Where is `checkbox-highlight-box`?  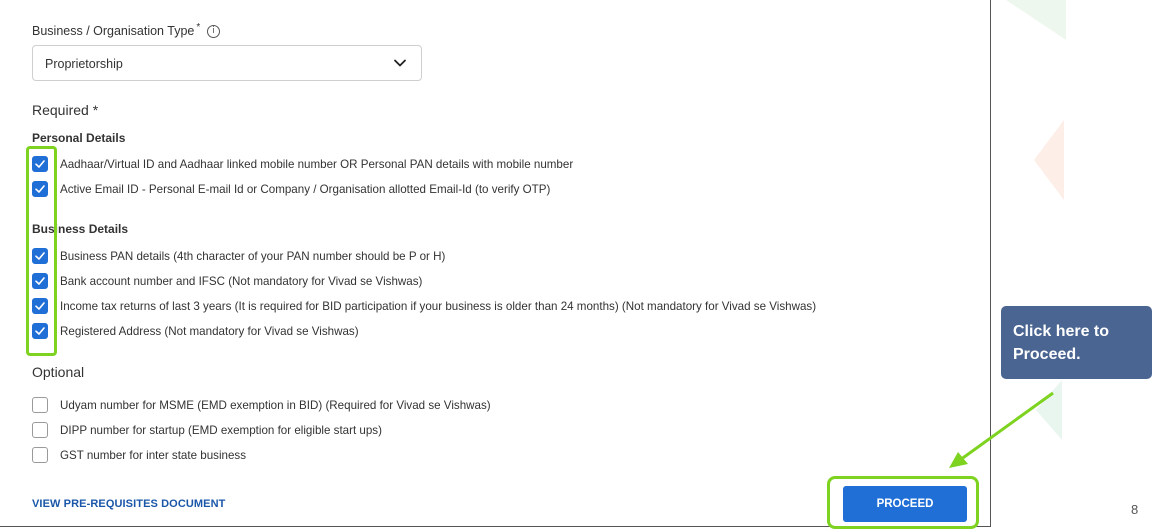
checkbox-highlight-box is located at coordinates (41, 251).